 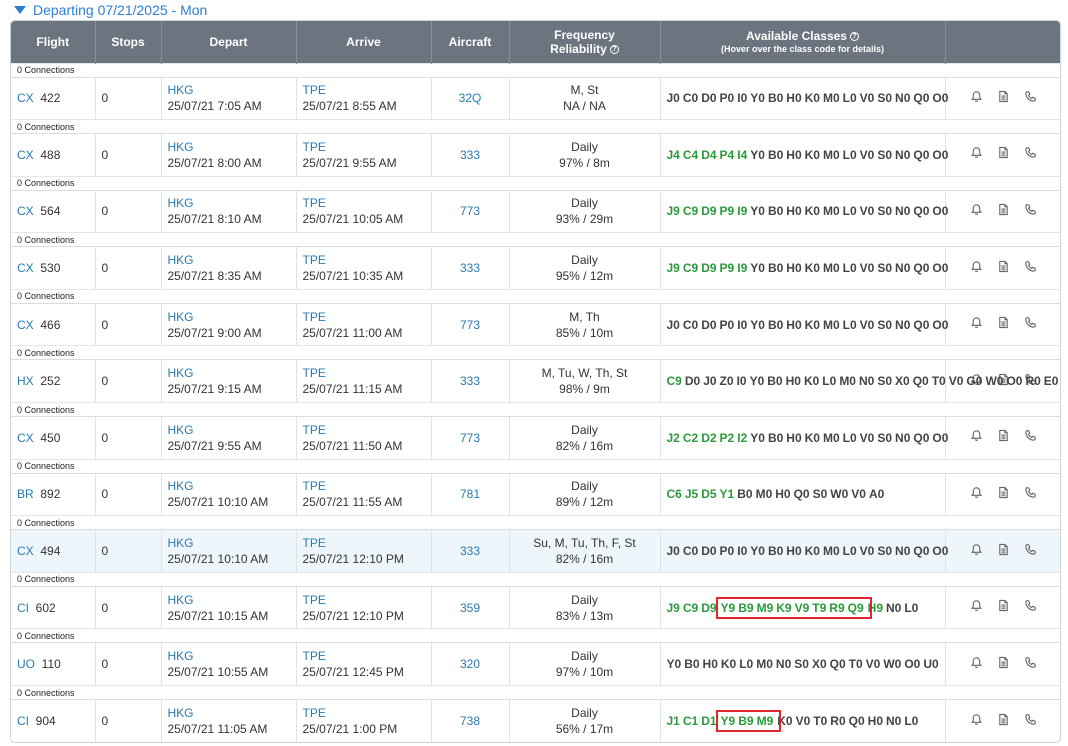 I want to click on class-code: K9, so click(x=783, y=608).